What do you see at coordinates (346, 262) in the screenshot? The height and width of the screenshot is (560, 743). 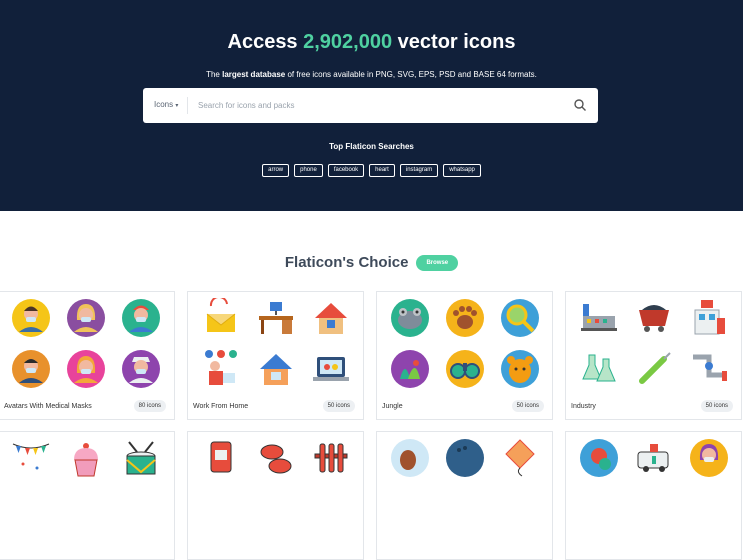 I see `choice-title: Flaticon's Choice` at bounding box center [346, 262].